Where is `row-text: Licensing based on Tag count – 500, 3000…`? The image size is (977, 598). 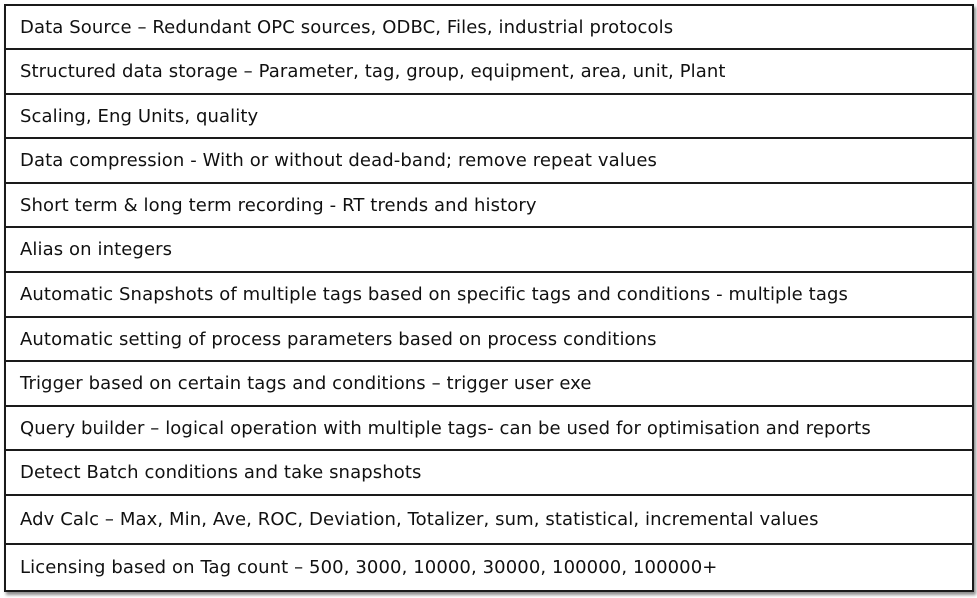 row-text: Licensing based on Tag count – 500, 3000… is located at coordinates (369, 567).